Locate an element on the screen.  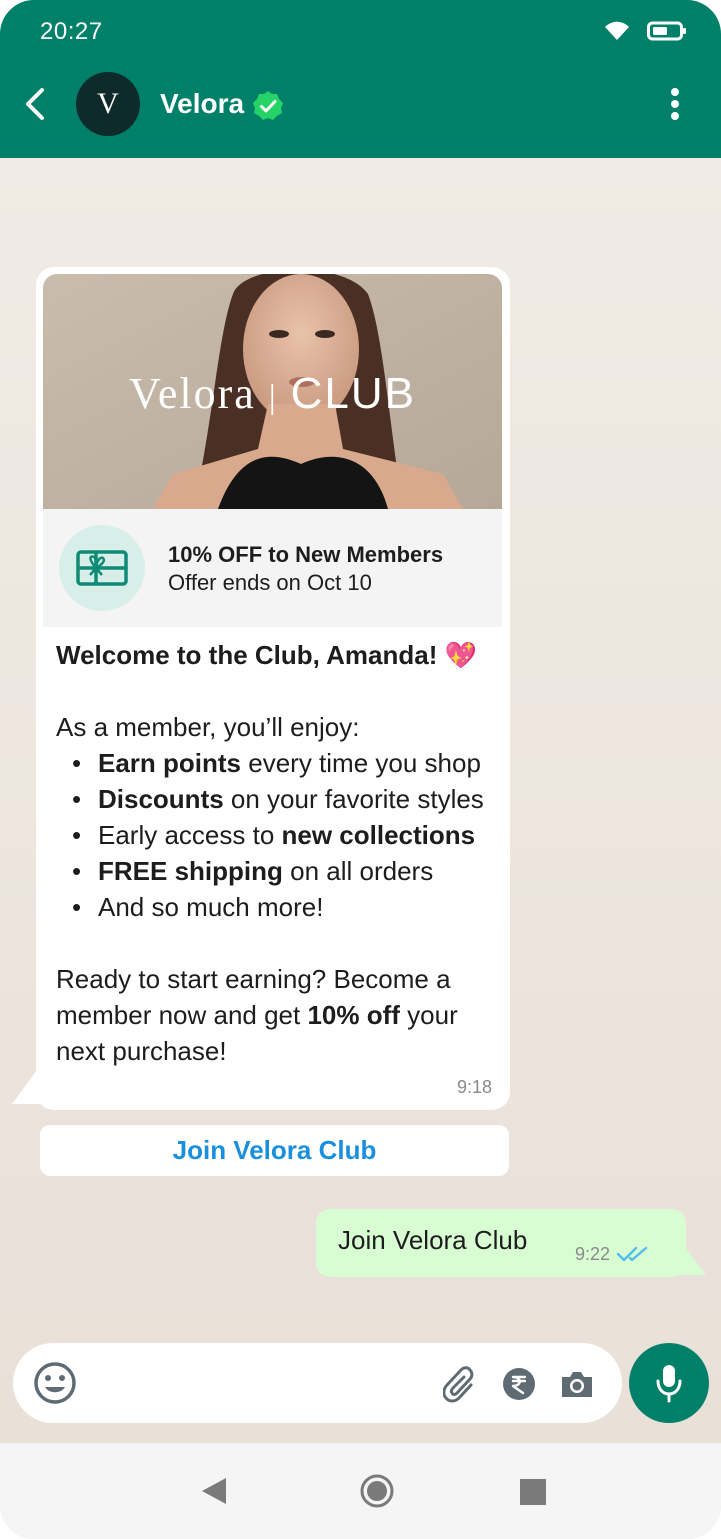
mic-button is located at coordinates (669, 1383).